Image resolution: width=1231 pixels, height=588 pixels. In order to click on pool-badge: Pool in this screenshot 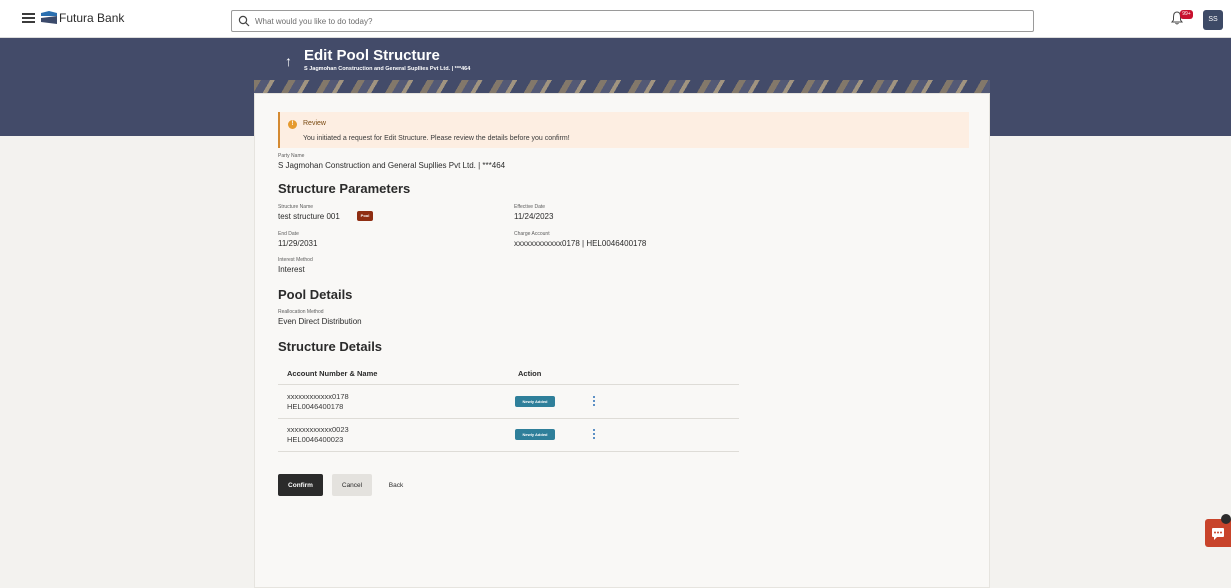, I will do `click(365, 216)`.